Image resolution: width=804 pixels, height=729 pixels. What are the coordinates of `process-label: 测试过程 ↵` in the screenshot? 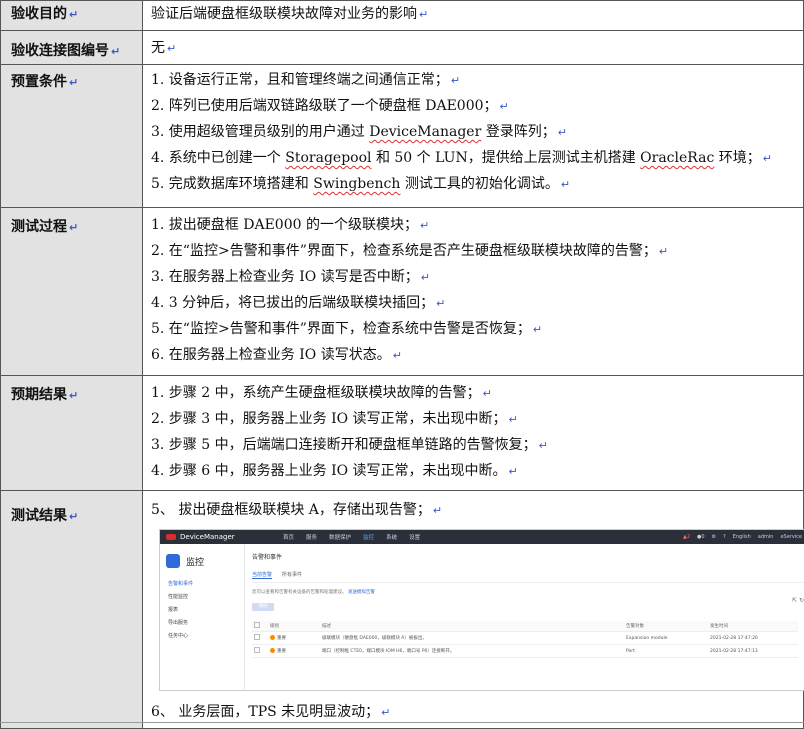 It's located at (71, 291).